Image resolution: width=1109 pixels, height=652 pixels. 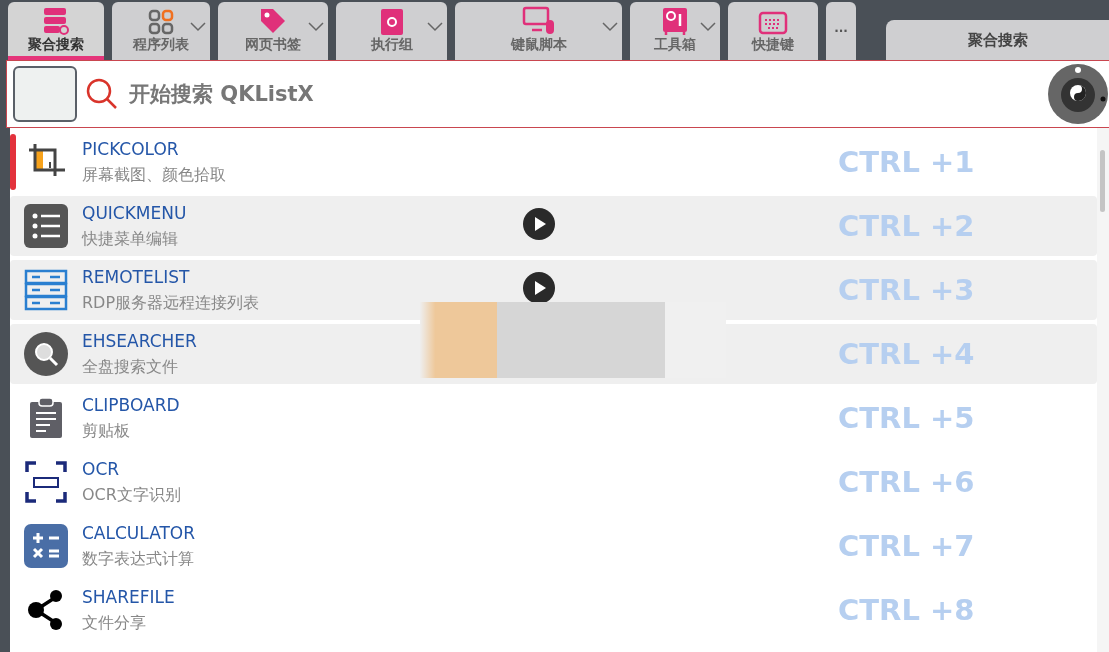 What do you see at coordinates (129, 596) in the screenshot?
I see `item-name: SHAREFILE` at bounding box center [129, 596].